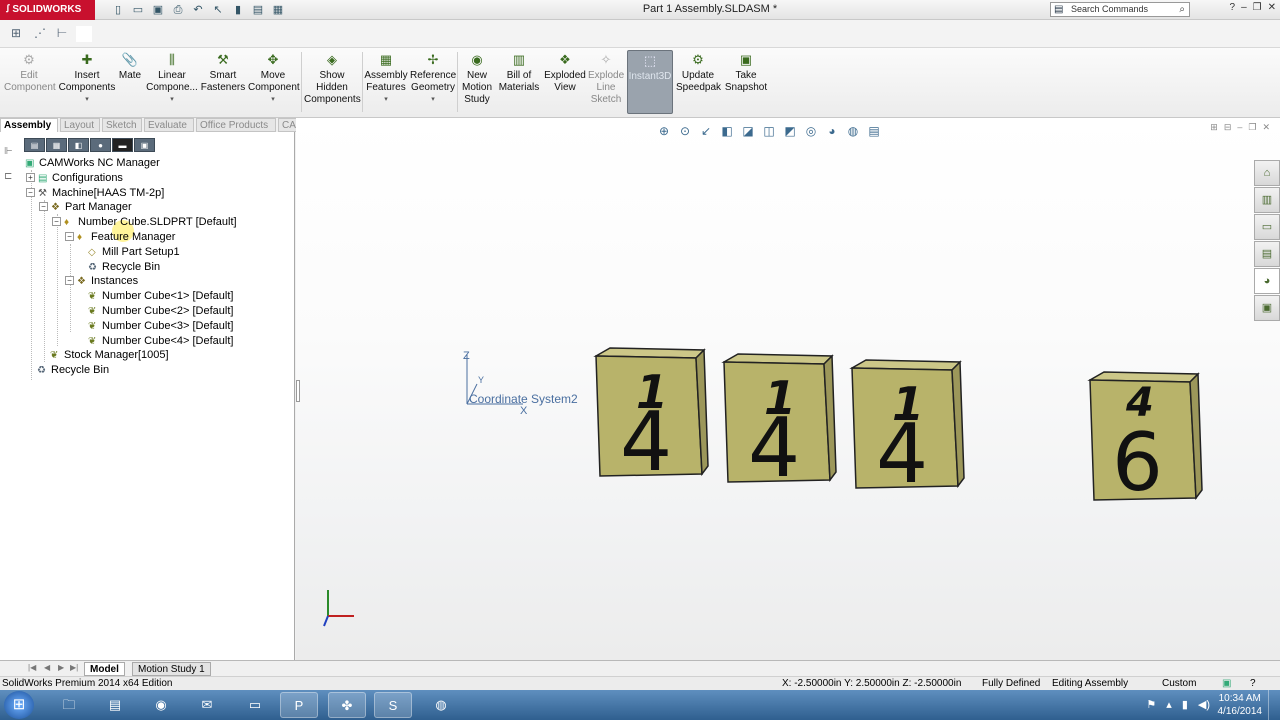 The height and width of the screenshot is (720, 1280). I want to click on chrome-task-icon: ◉, so click(161, 705).